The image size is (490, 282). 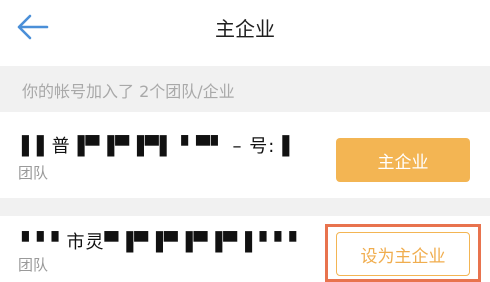 I want to click on set-primary-button: 设为主企业, so click(x=403, y=254).